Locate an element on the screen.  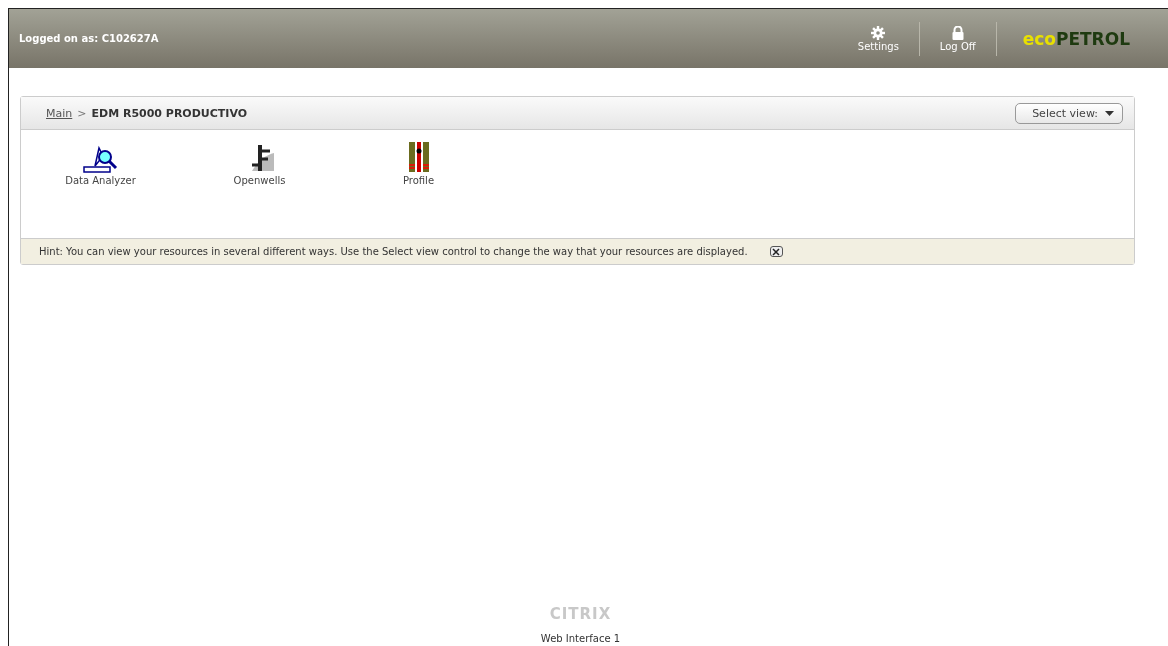
lock-icon is located at coordinates (957, 32).